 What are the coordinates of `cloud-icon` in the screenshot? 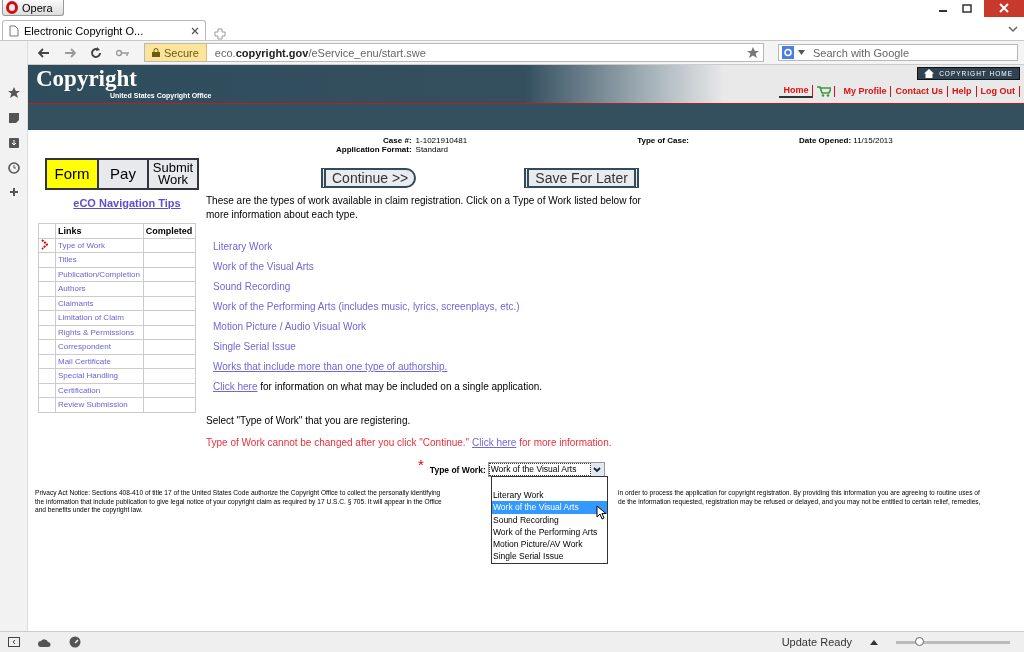 It's located at (44, 642).